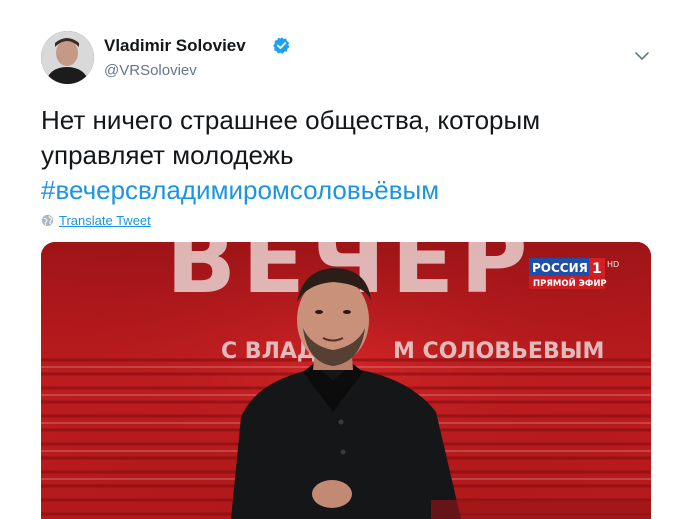  I want to click on show-subtitle-right: М СОЛОВЬЕВЫМ, so click(498, 351).